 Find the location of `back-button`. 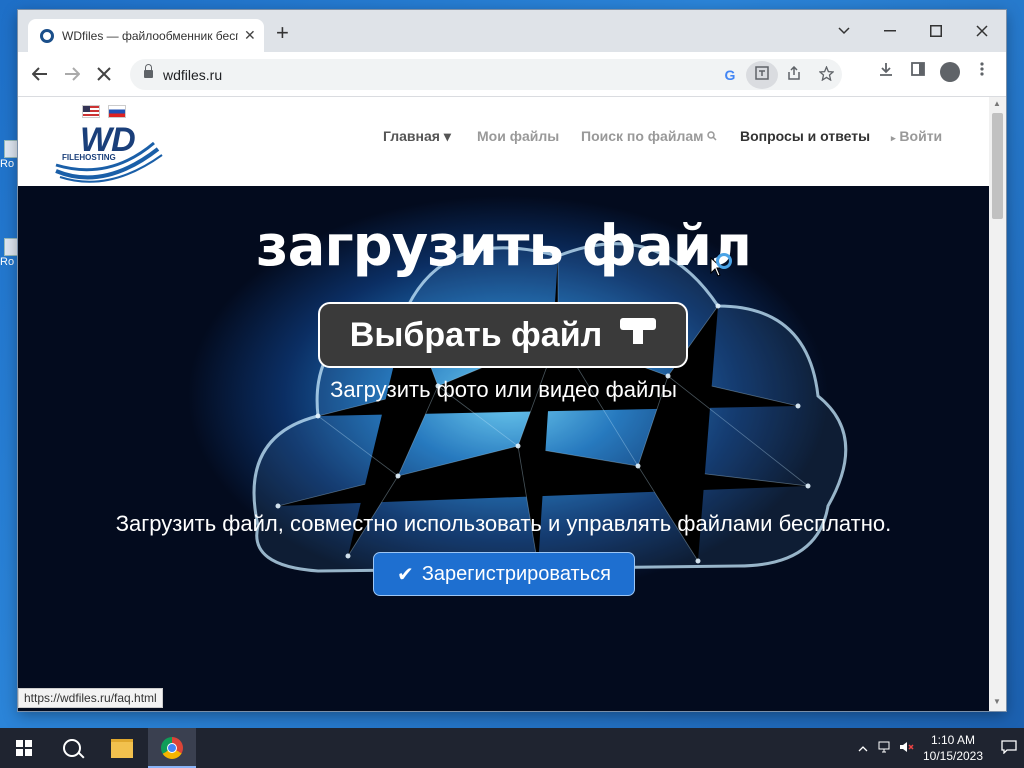

back-button is located at coordinates (40, 74).